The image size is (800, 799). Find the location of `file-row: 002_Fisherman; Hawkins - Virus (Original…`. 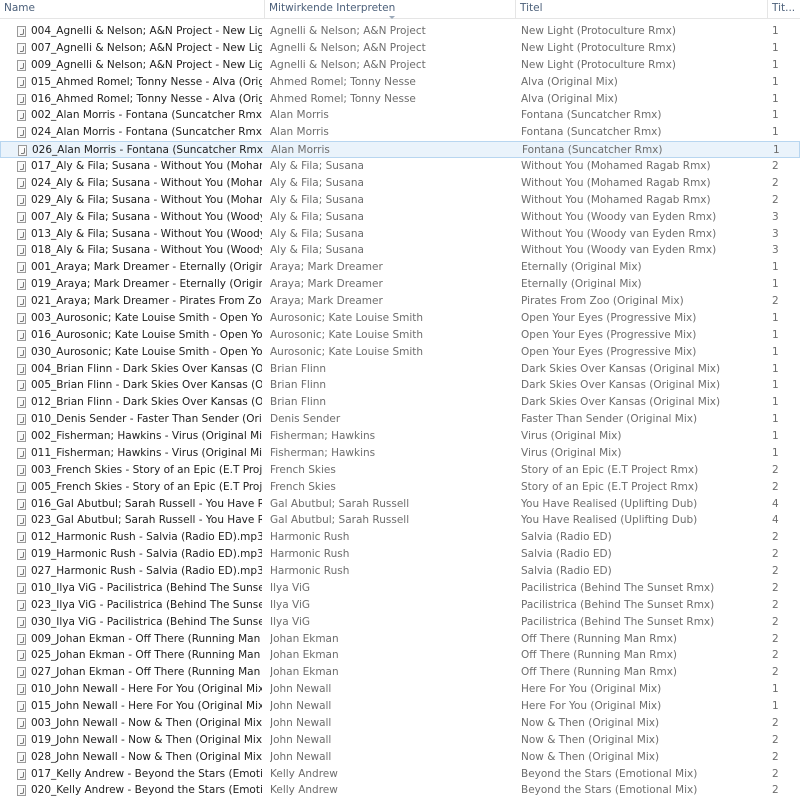

file-row: 002_Fisherman; Hawkins - Virus (Original… is located at coordinates (400, 436).